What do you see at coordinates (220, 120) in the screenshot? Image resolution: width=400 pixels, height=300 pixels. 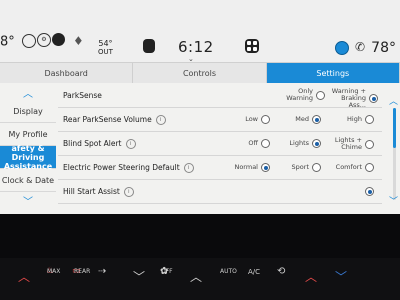 I see `setting-row-rear-parksense-volume: Rear ParkSense Volume i Low Med High` at bounding box center [220, 120].